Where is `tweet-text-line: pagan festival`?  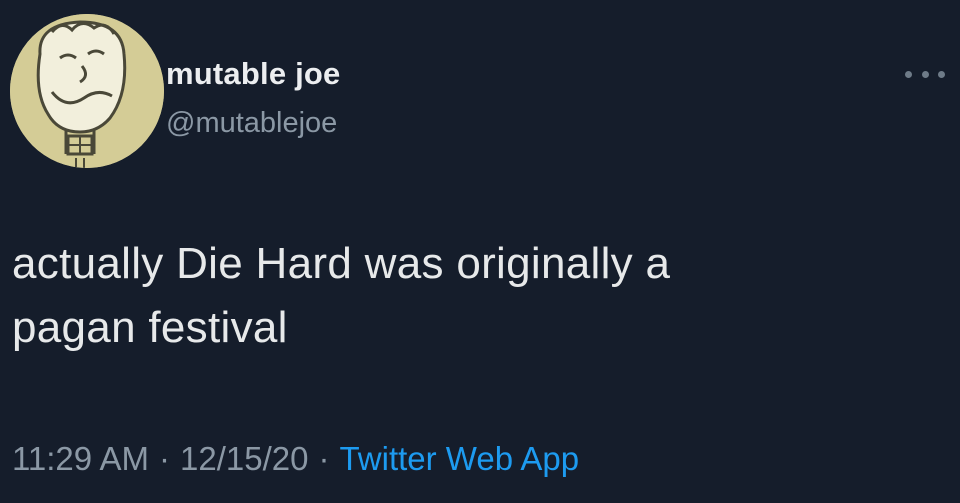
tweet-text-line: pagan festival is located at coordinates (150, 327).